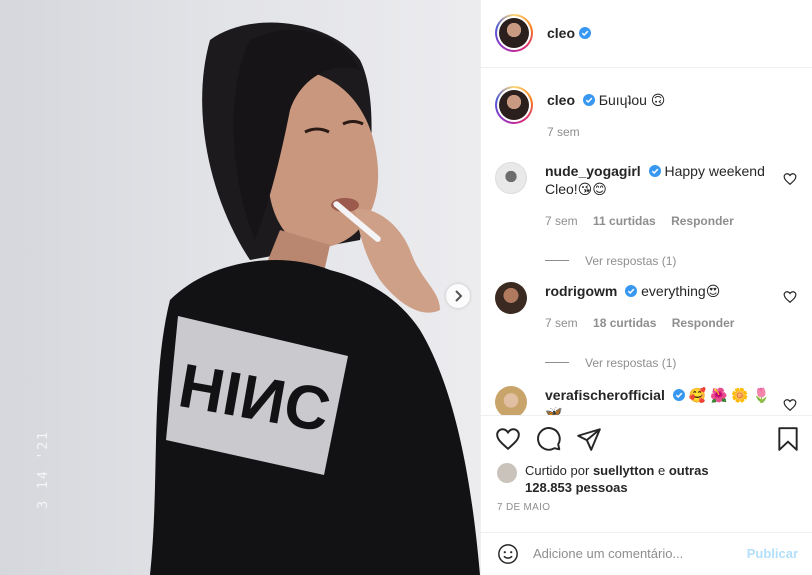 This screenshot has height=575, width=812. I want to click on heart-icon, so click(508, 439).